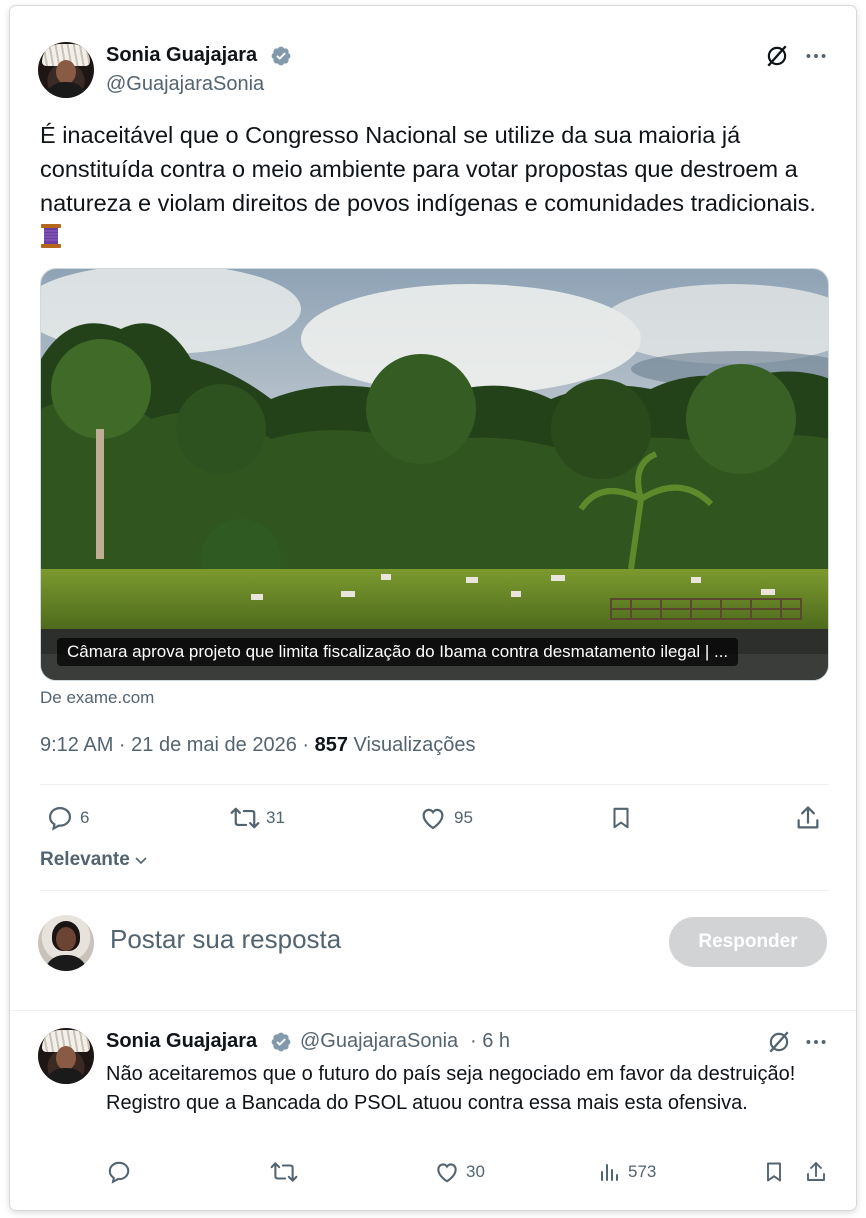  I want to click on bookmark-action, so click(621, 818).